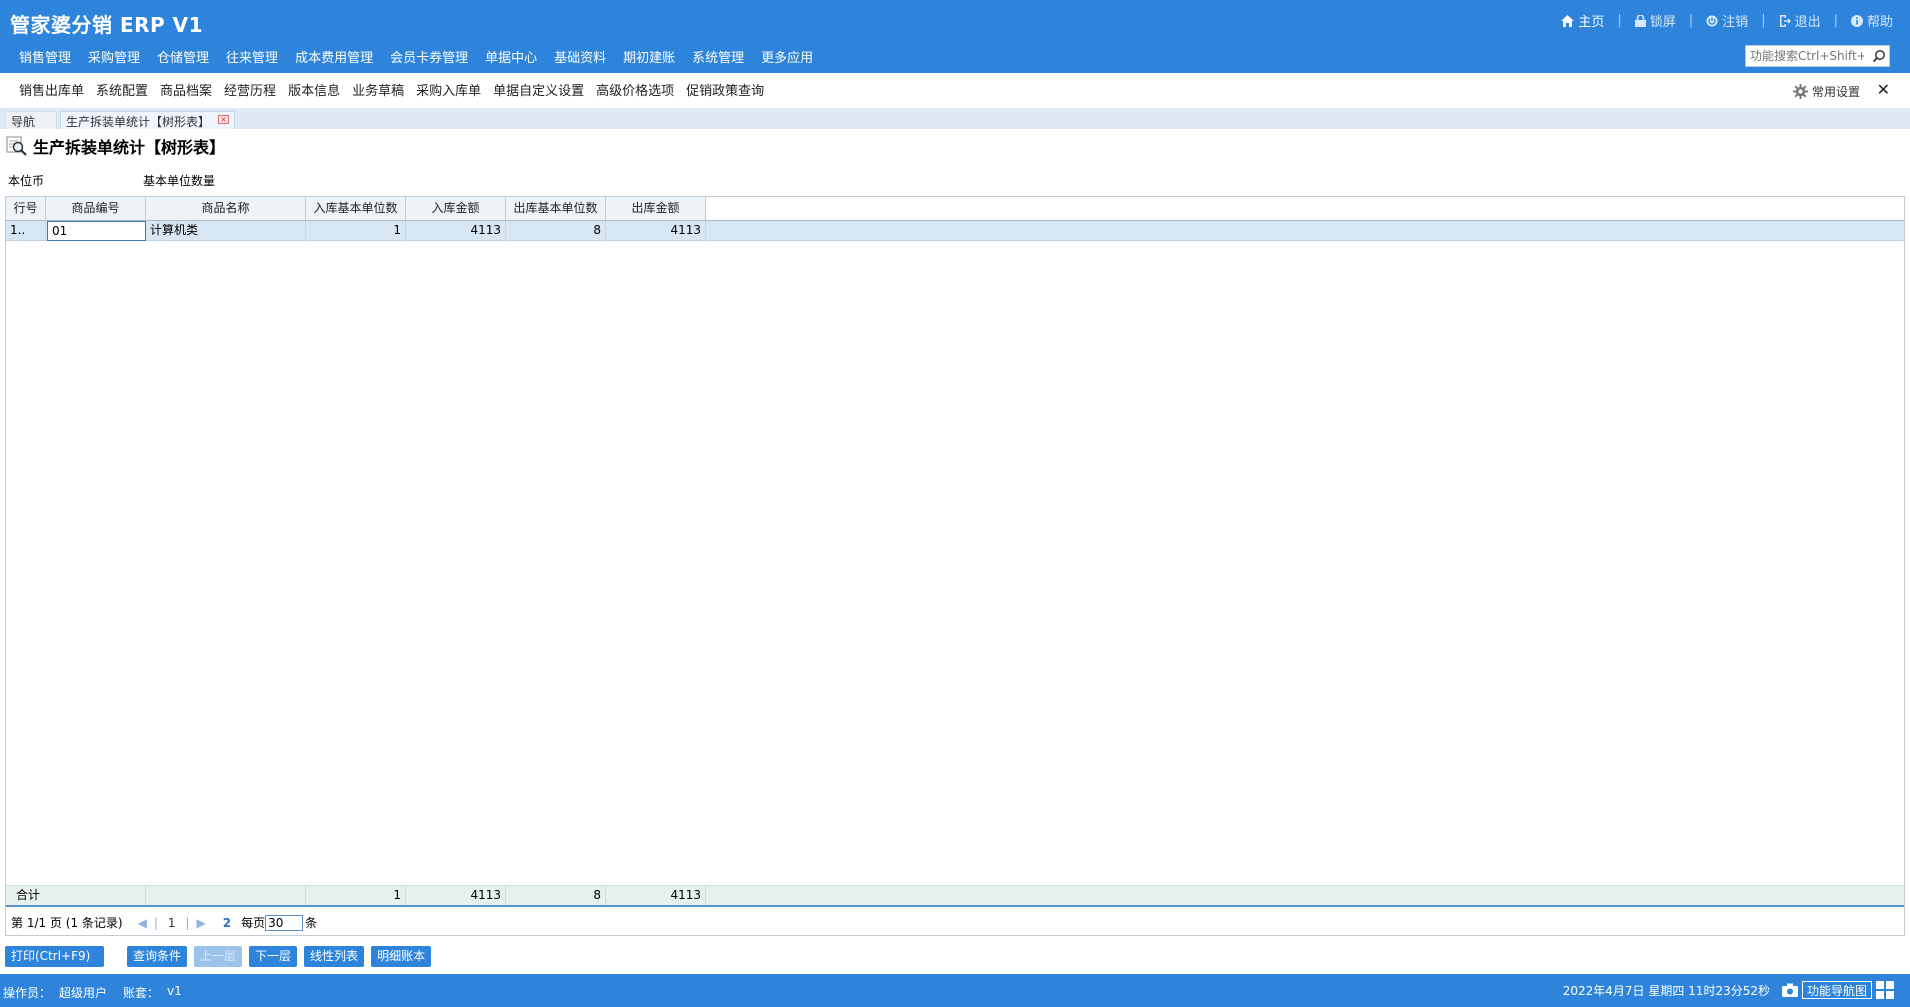 This screenshot has width=1910, height=1007. I want to click on col-header-row-no: 行号, so click(26, 209).